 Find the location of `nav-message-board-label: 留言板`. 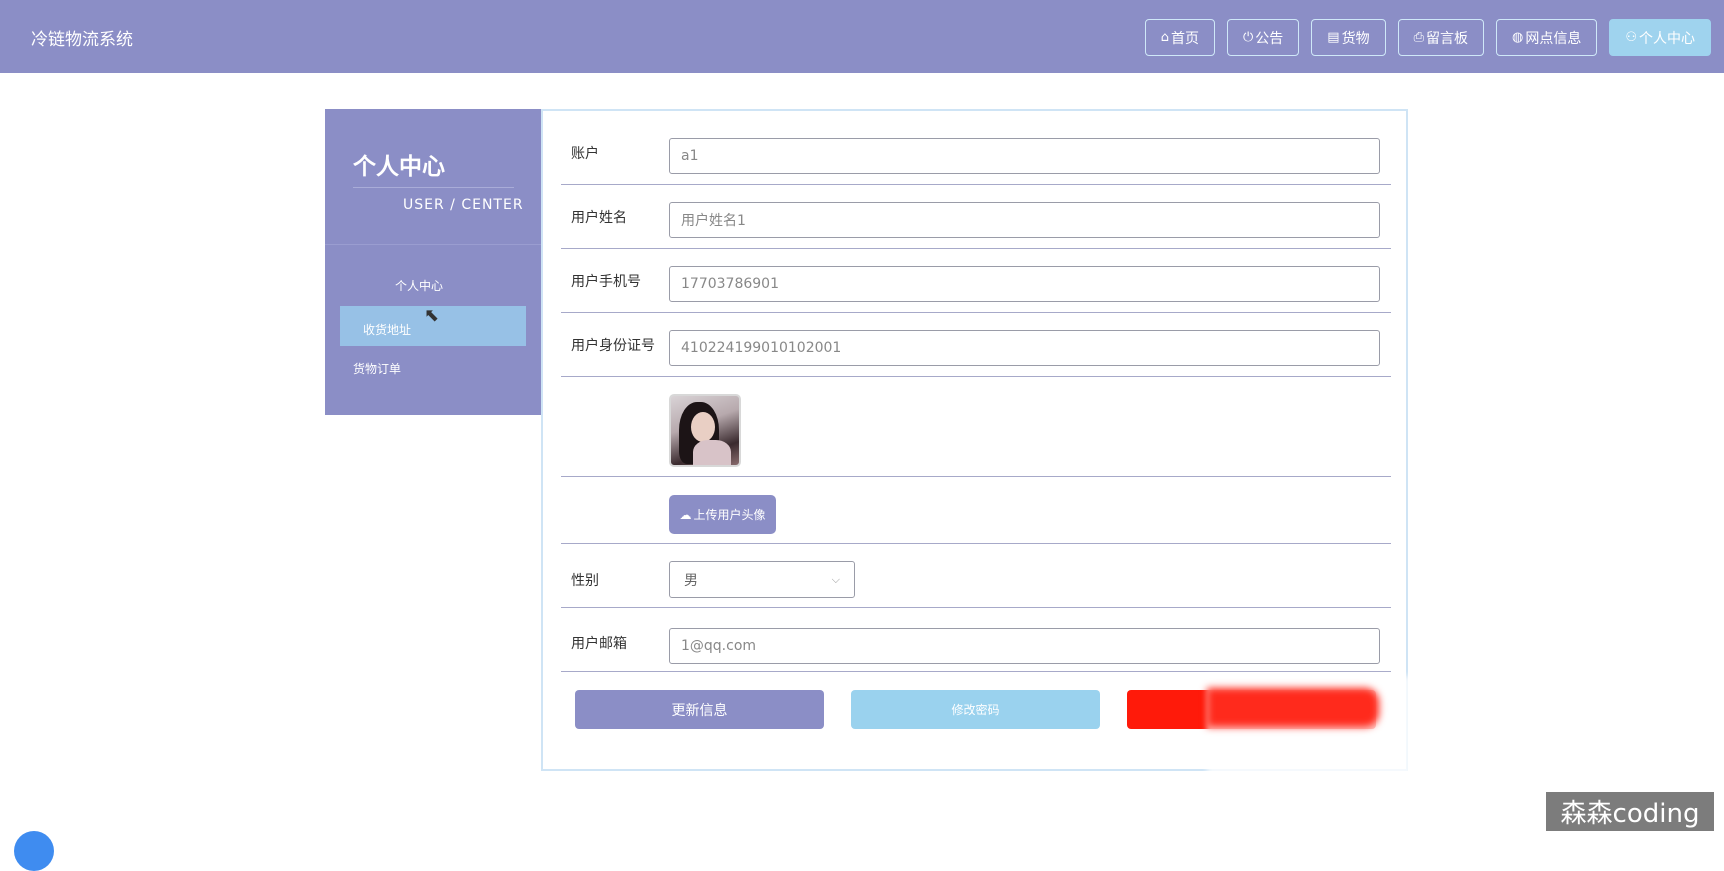

nav-message-board-label: 留言板 is located at coordinates (1447, 38).